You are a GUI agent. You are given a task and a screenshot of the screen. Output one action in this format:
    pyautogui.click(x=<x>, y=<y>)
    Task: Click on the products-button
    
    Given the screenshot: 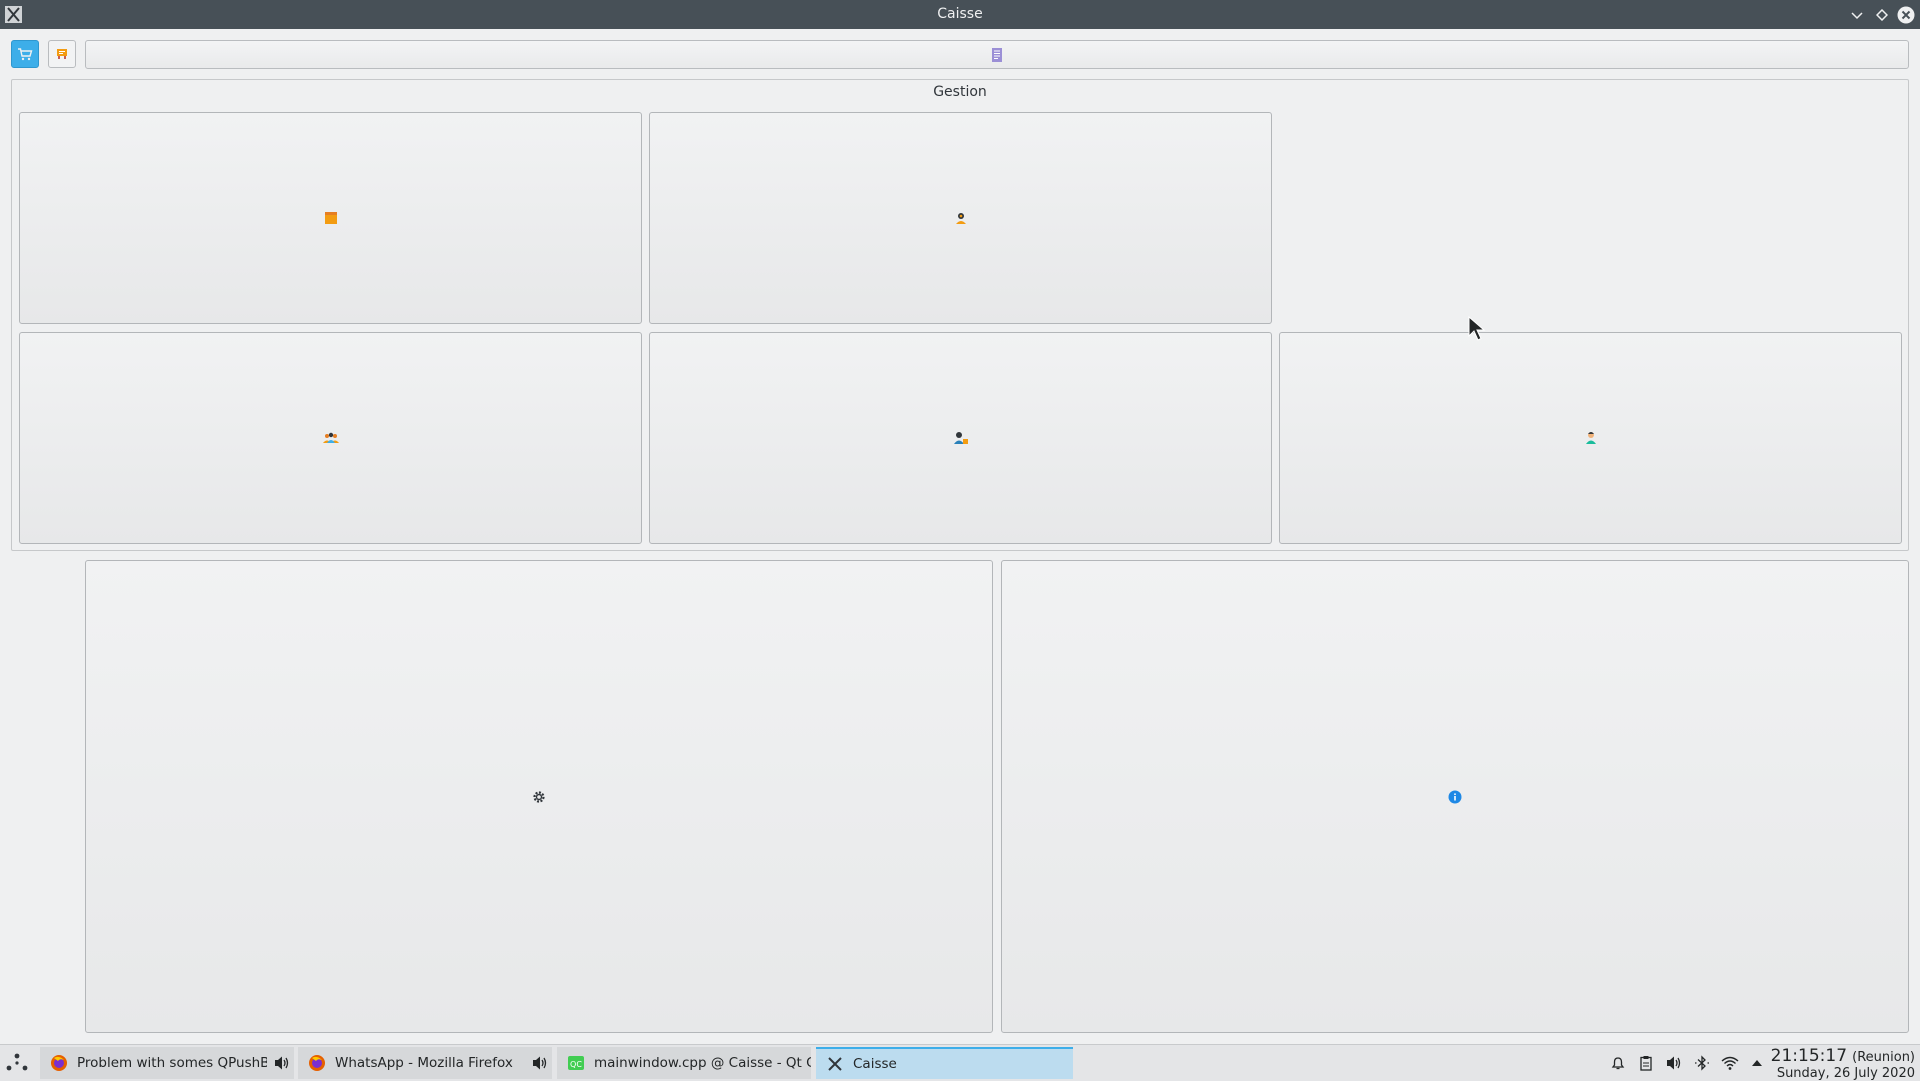 What is the action you would take?
    pyautogui.click(x=330, y=218)
    